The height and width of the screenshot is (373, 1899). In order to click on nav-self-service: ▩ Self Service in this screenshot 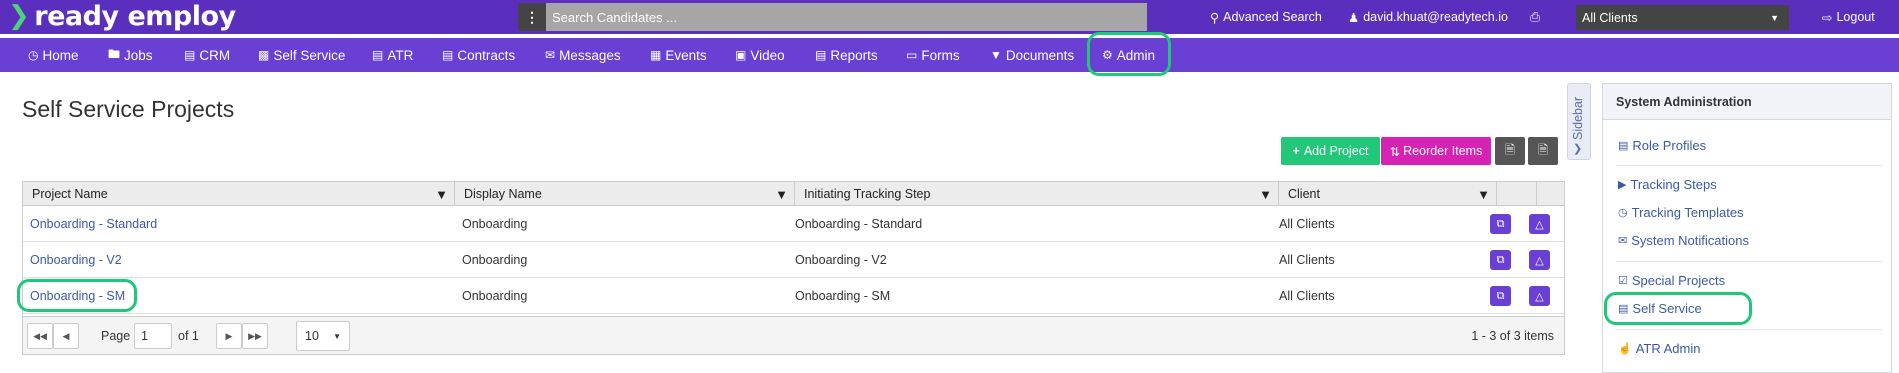, I will do `click(301, 55)`.